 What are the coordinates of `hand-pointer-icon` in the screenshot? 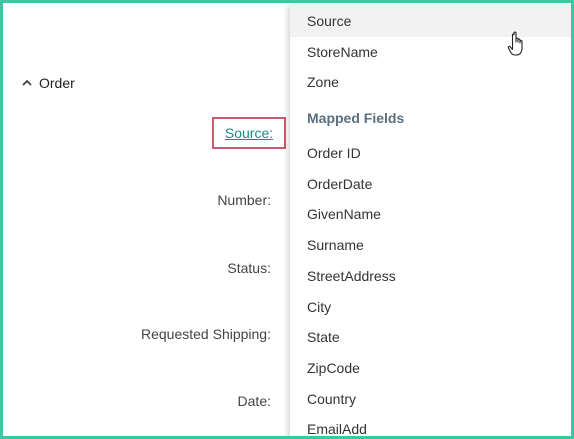 It's located at (515, 43).